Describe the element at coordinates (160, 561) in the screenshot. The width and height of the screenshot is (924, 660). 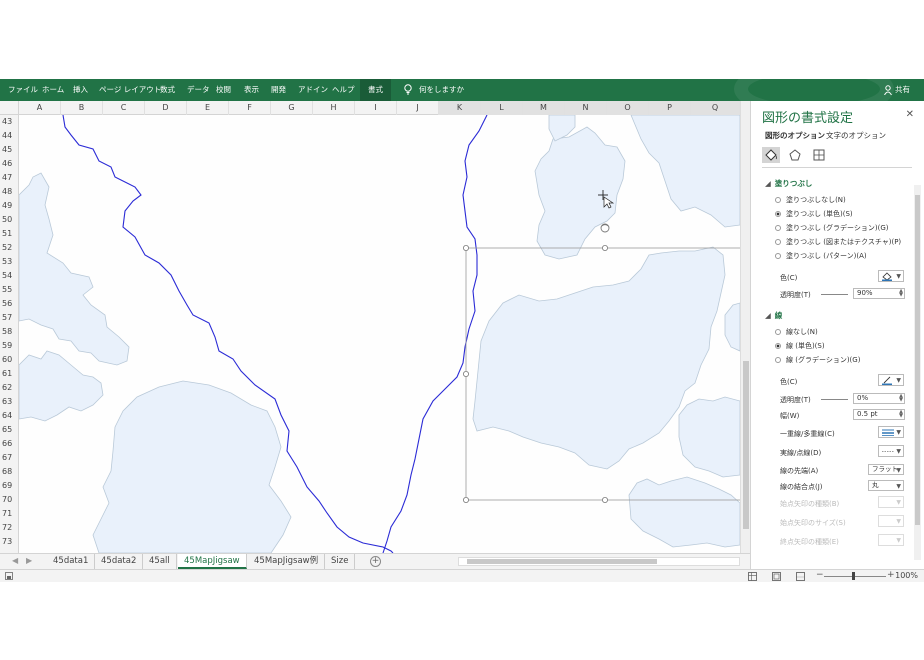
I see `sheet-tab-45all: 45all` at that location.